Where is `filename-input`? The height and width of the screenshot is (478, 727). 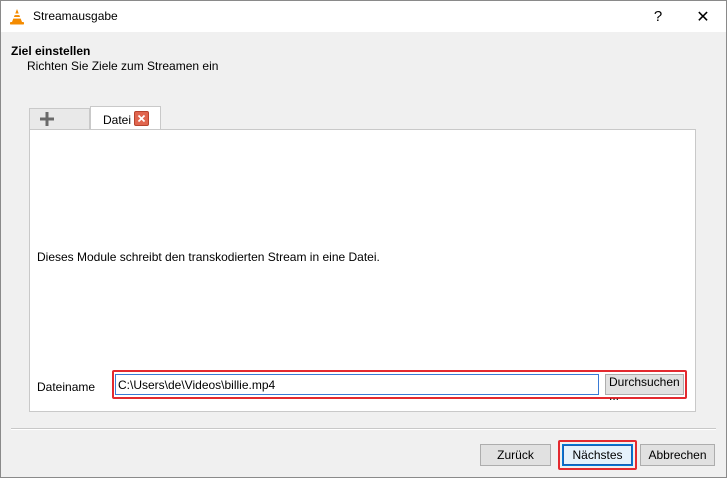
filename-input is located at coordinates (357, 384).